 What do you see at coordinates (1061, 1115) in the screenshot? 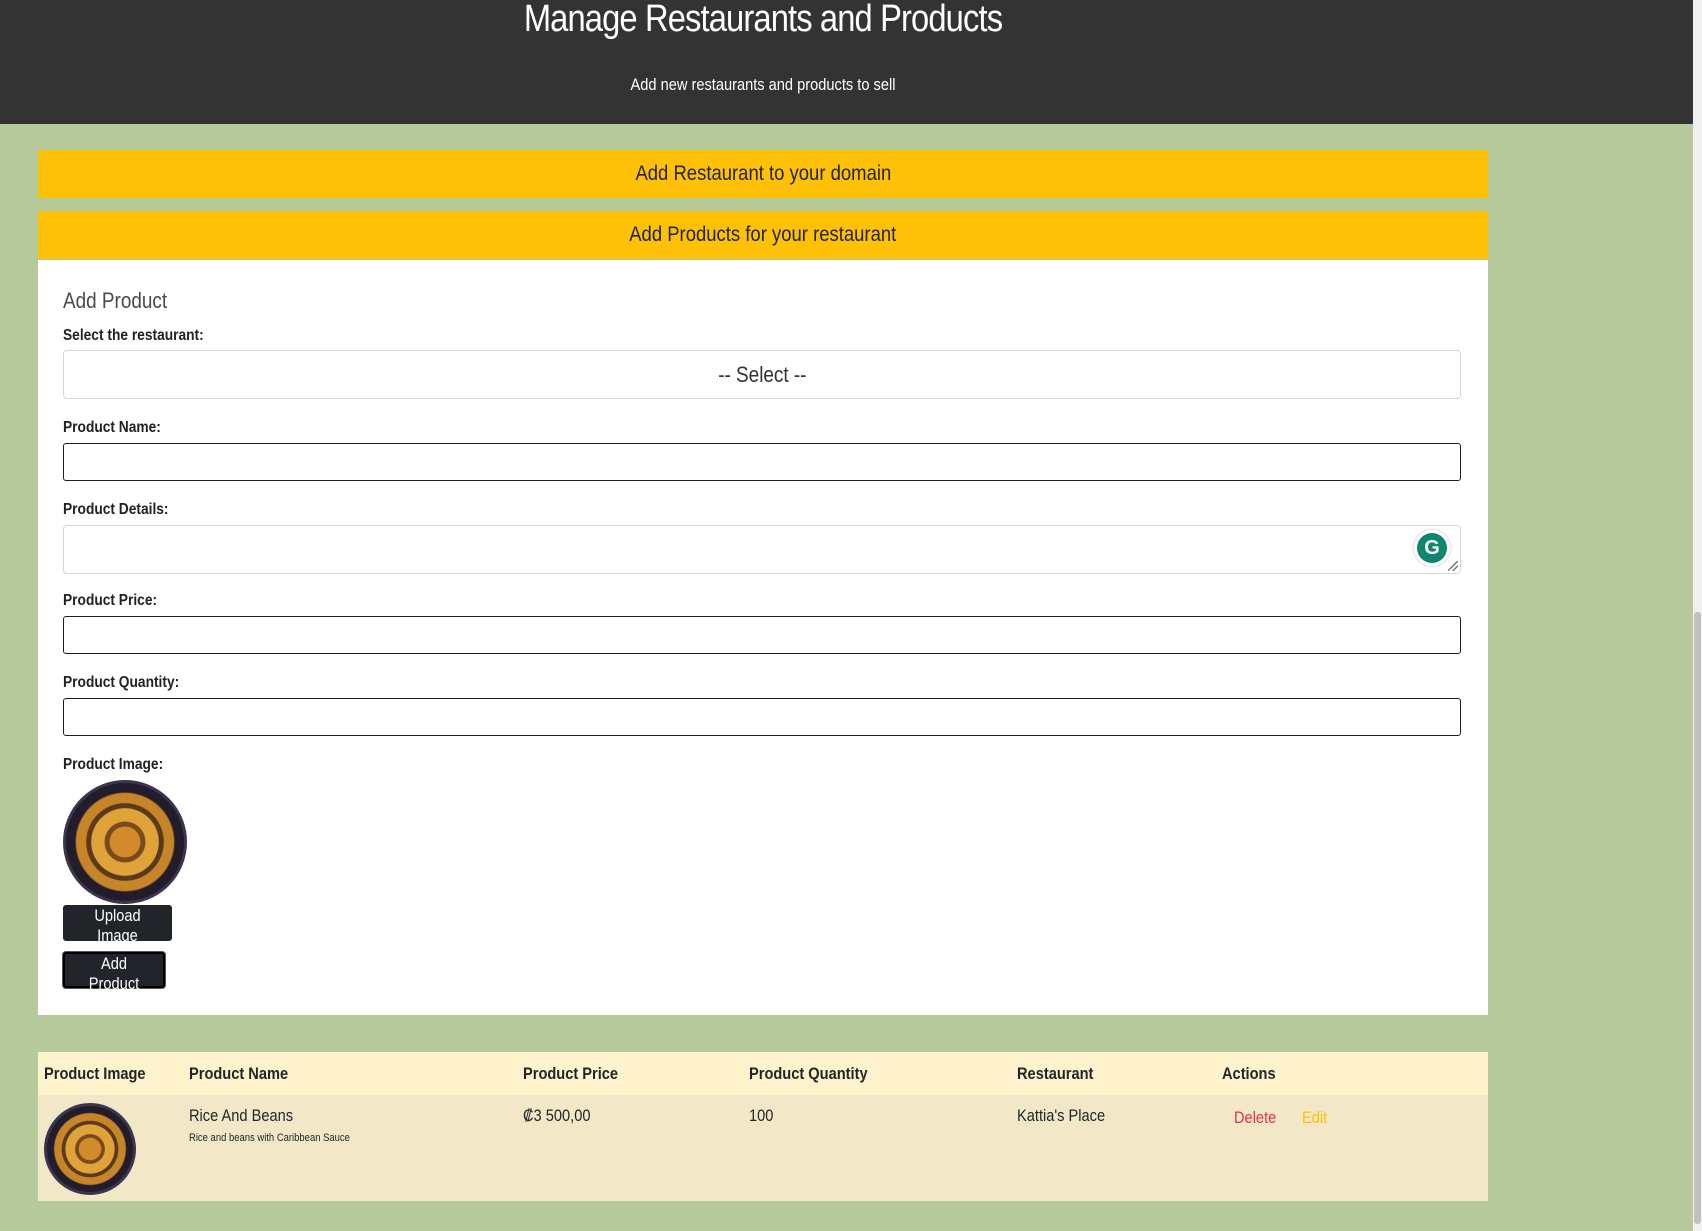
I see `row-restaurant: Kattia's Place` at bounding box center [1061, 1115].